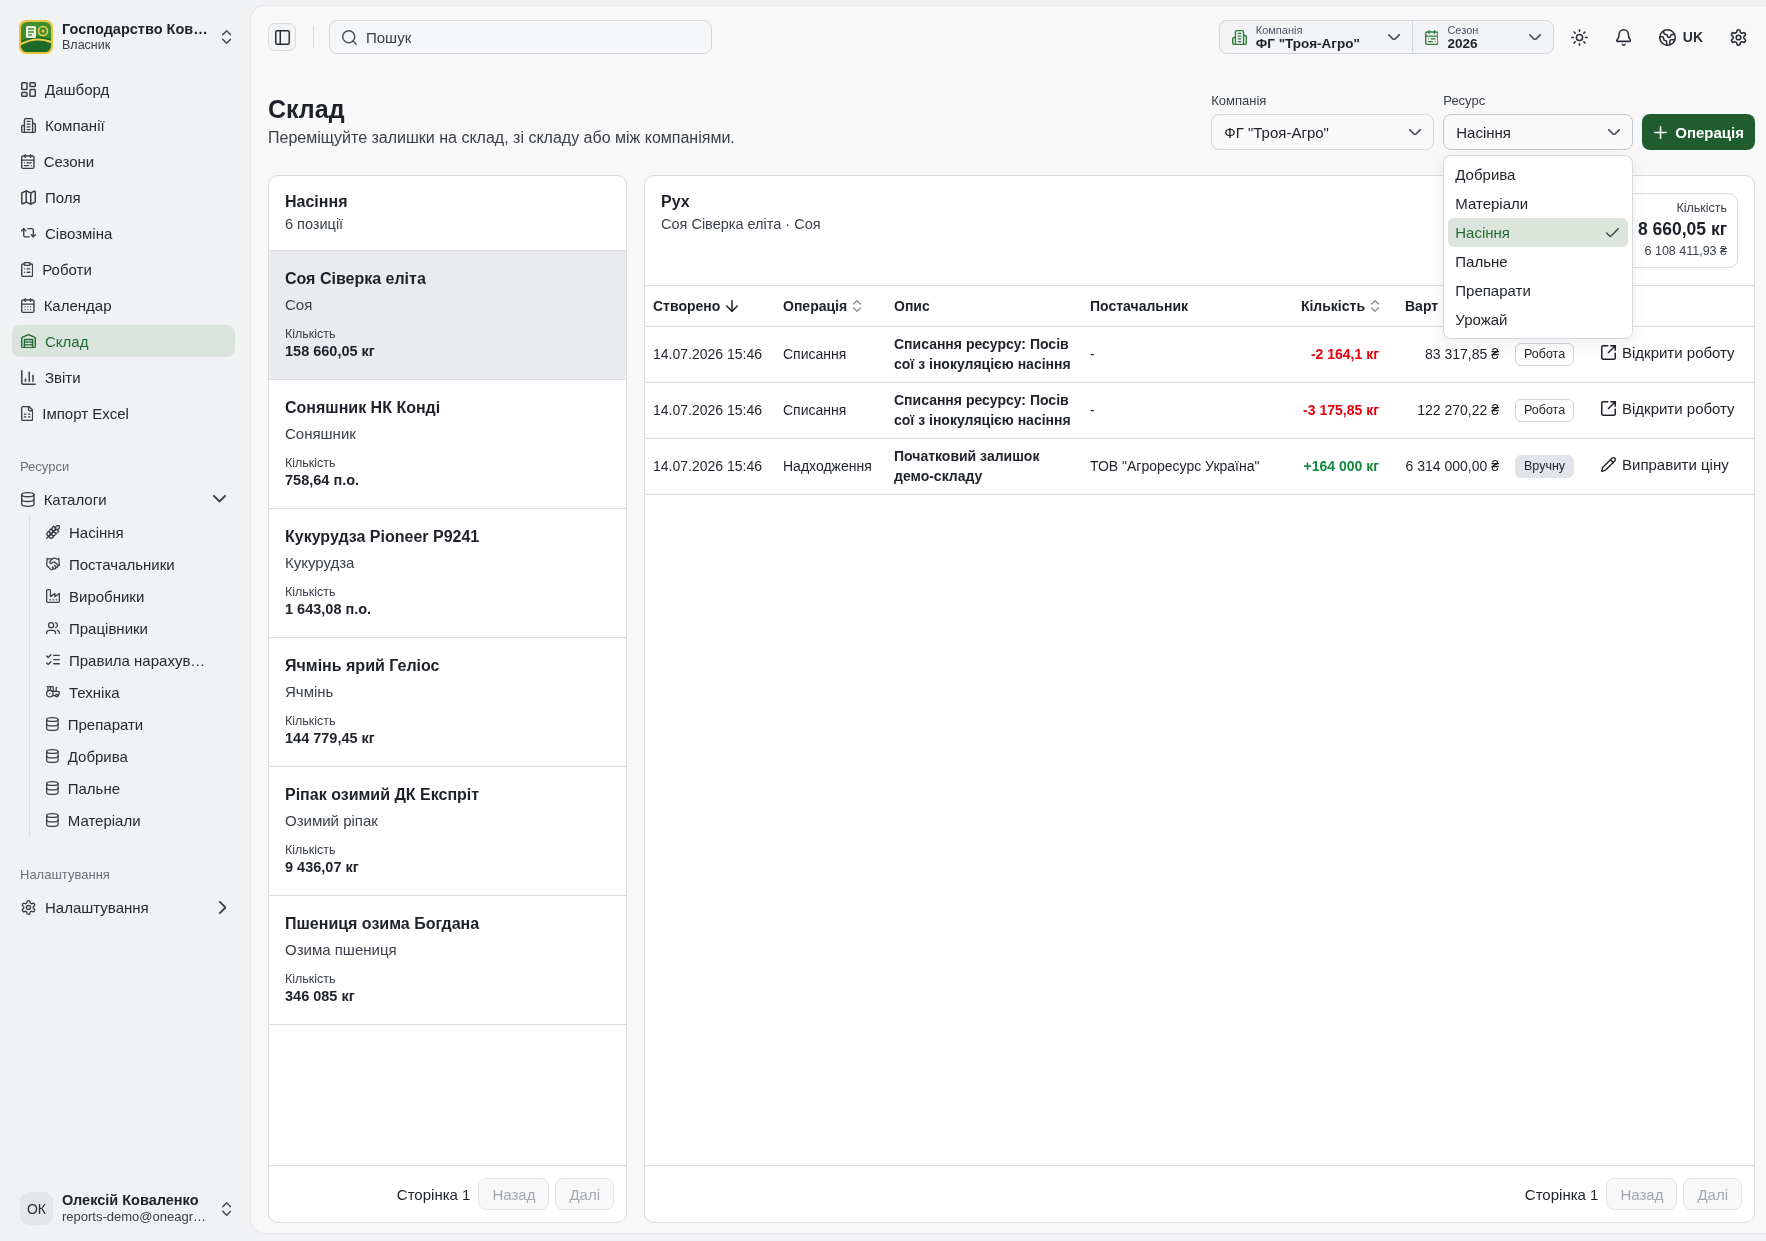 Image resolution: width=1766 pixels, height=1241 pixels. What do you see at coordinates (501, 138) in the screenshot?
I see `page-subtitle: Переміщуйте залишки на склад, зі складу або між компаніями.` at bounding box center [501, 138].